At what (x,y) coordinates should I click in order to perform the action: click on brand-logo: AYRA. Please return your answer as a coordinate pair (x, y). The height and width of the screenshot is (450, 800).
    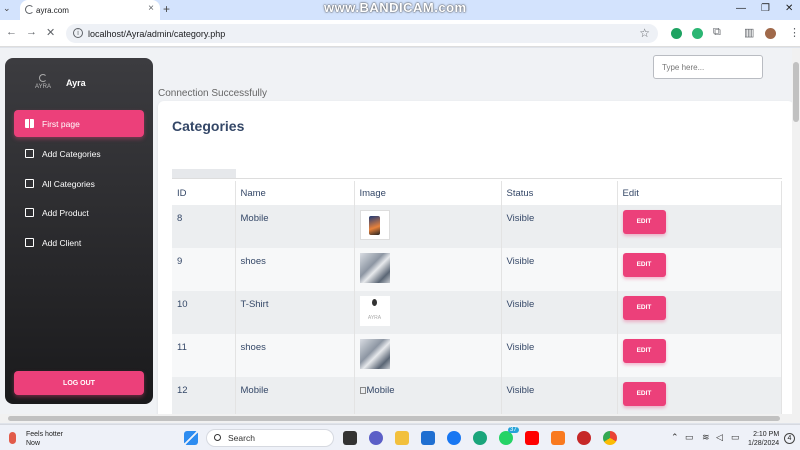
    Looking at the image, I should click on (43, 84).